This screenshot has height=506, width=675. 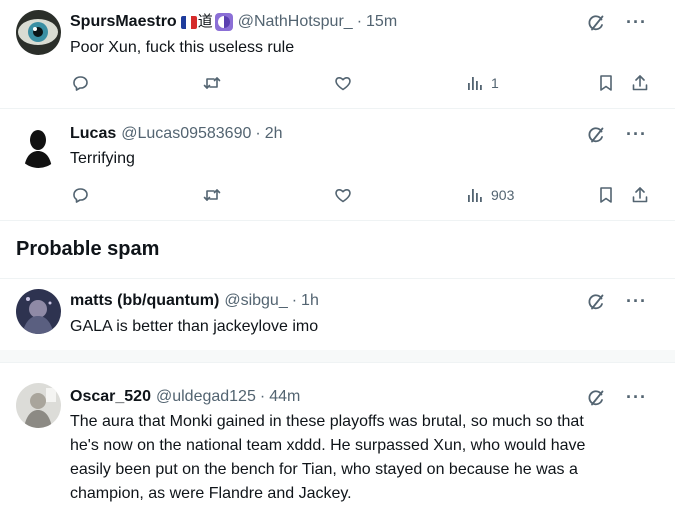 What do you see at coordinates (223, 22) in the screenshot?
I see `yin-yang-icon` at bounding box center [223, 22].